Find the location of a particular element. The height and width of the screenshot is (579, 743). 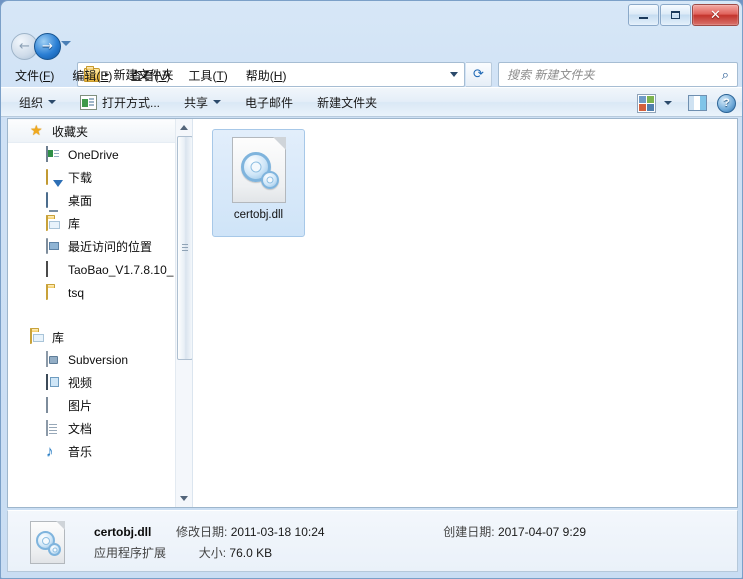

recent-pages-dropdown is located at coordinates (66, 43).